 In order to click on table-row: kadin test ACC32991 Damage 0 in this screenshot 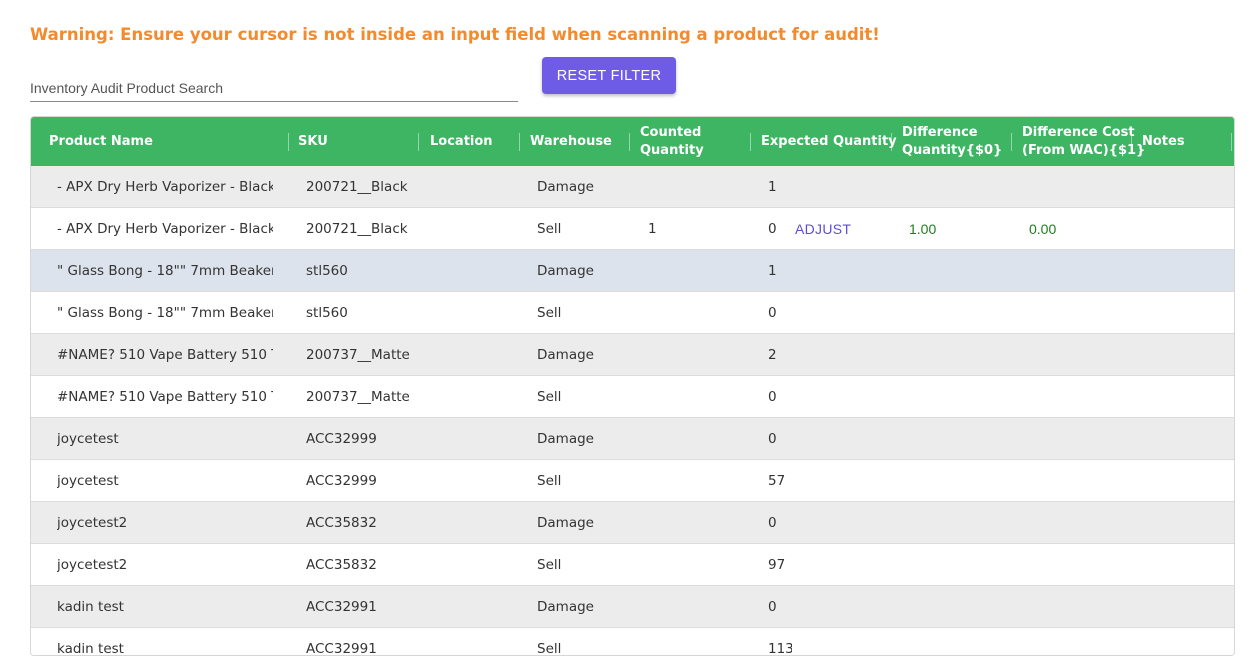, I will do `click(632, 607)`.